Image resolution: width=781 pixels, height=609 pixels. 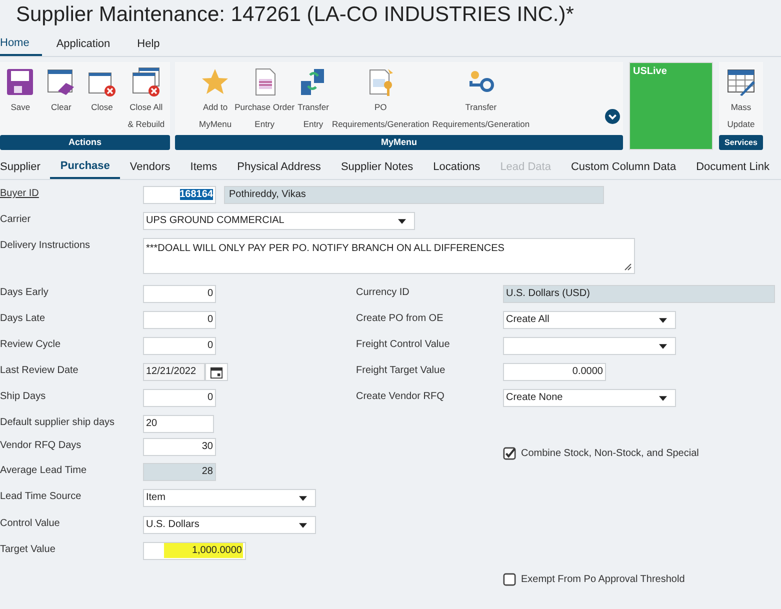 I want to click on calendar-icon, so click(x=216, y=372).